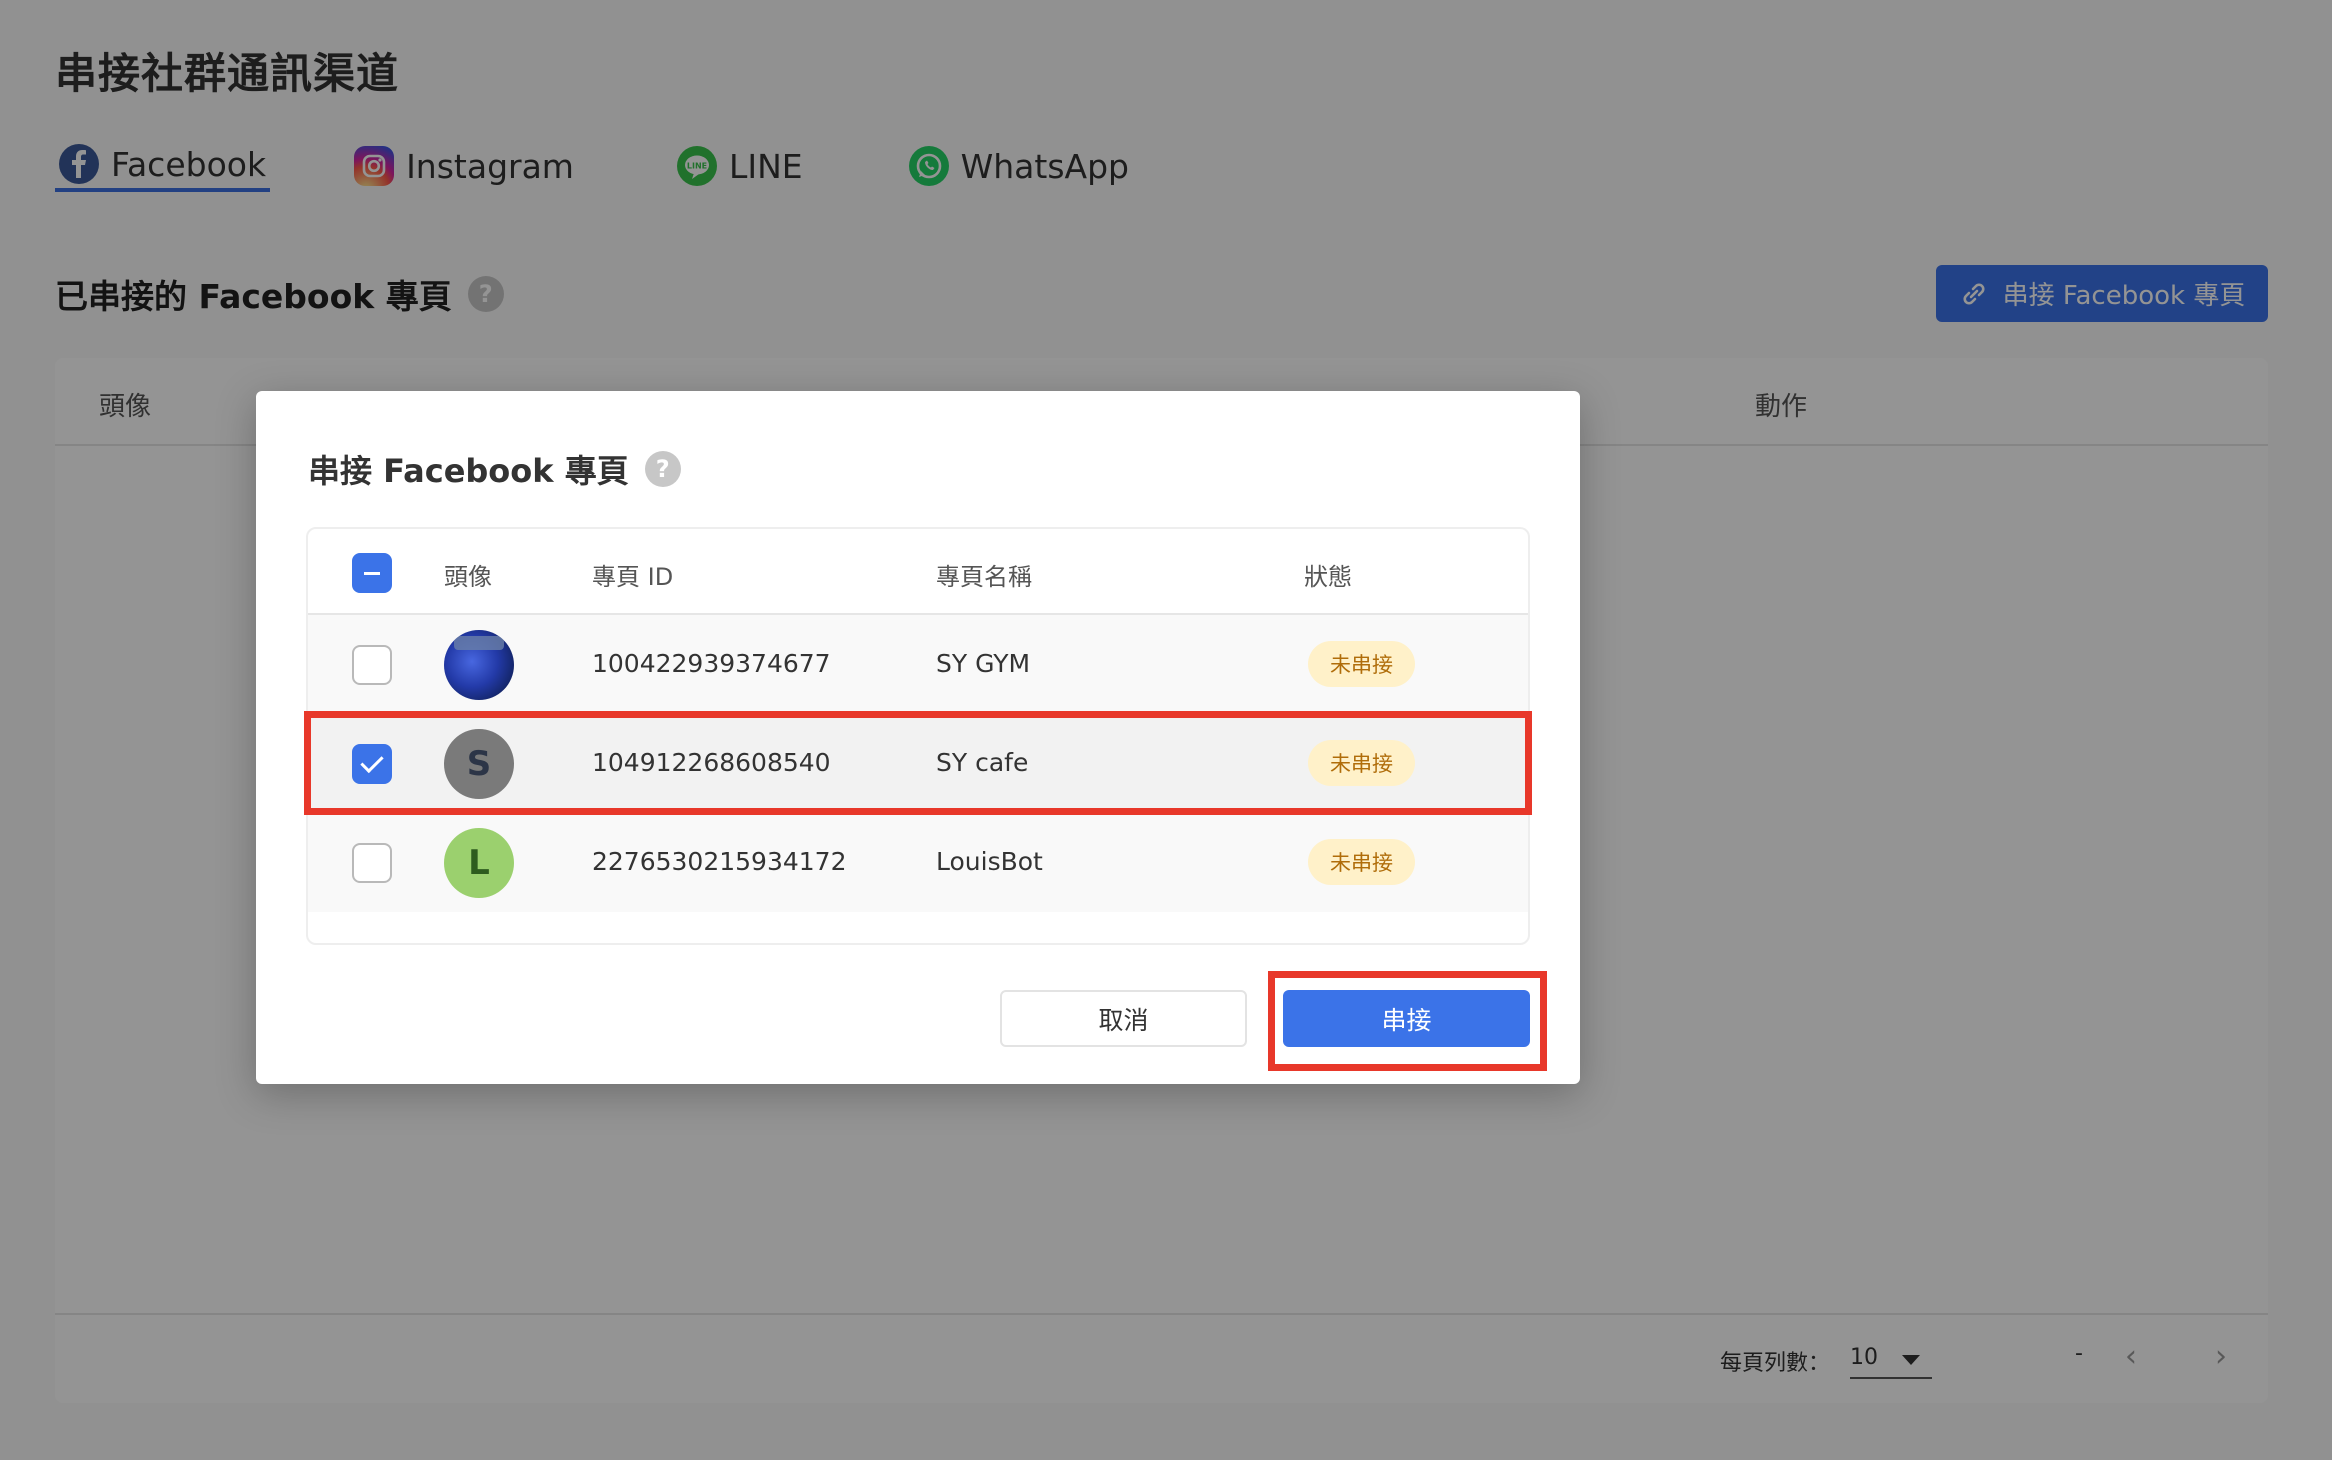  What do you see at coordinates (468, 577) in the screenshot?
I see `header-avatar: 頭像` at bounding box center [468, 577].